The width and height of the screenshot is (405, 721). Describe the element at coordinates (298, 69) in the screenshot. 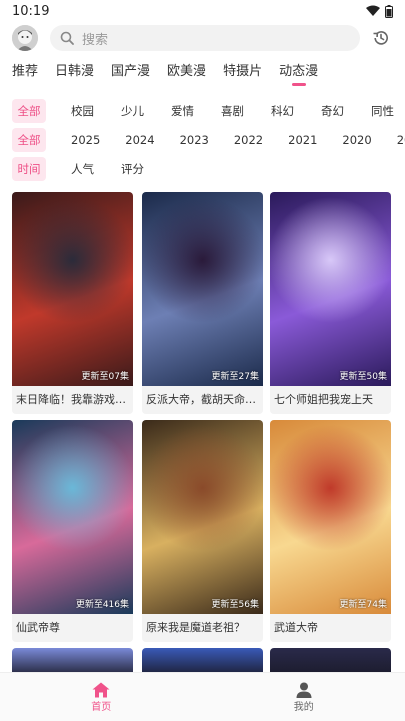

I see `tab-motion-comic: 动态漫` at that location.